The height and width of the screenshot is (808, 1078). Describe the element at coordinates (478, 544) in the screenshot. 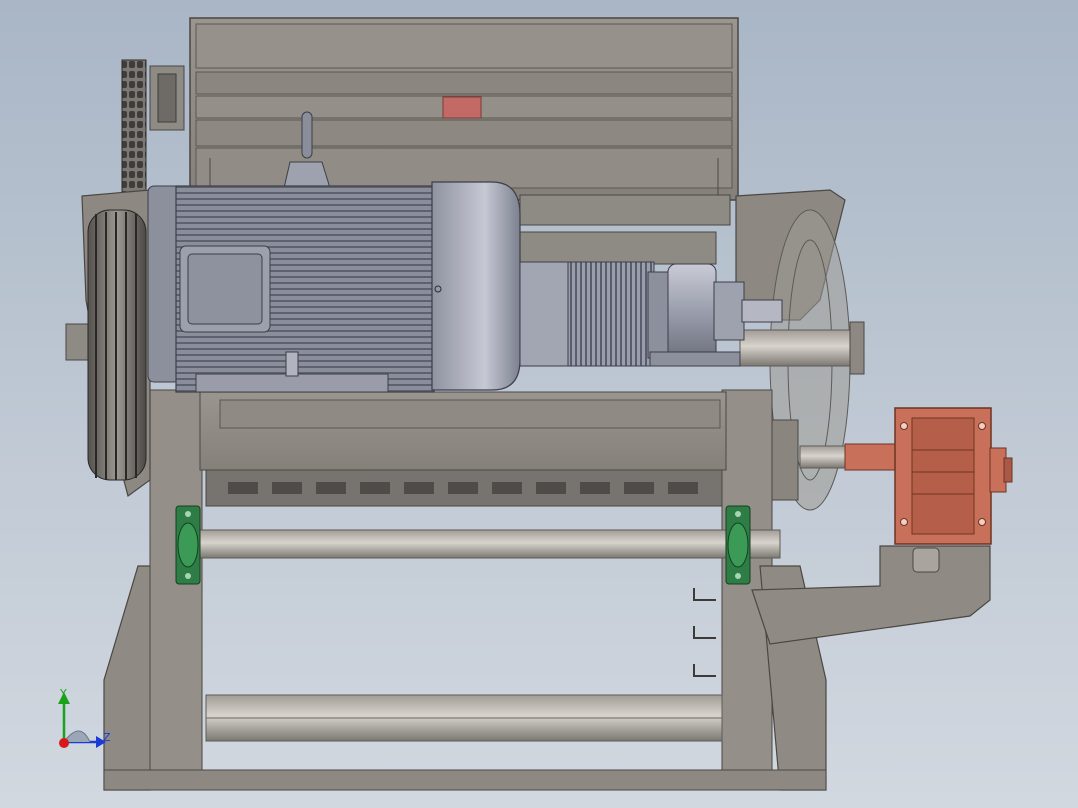

I see `rotor-shaft` at that location.